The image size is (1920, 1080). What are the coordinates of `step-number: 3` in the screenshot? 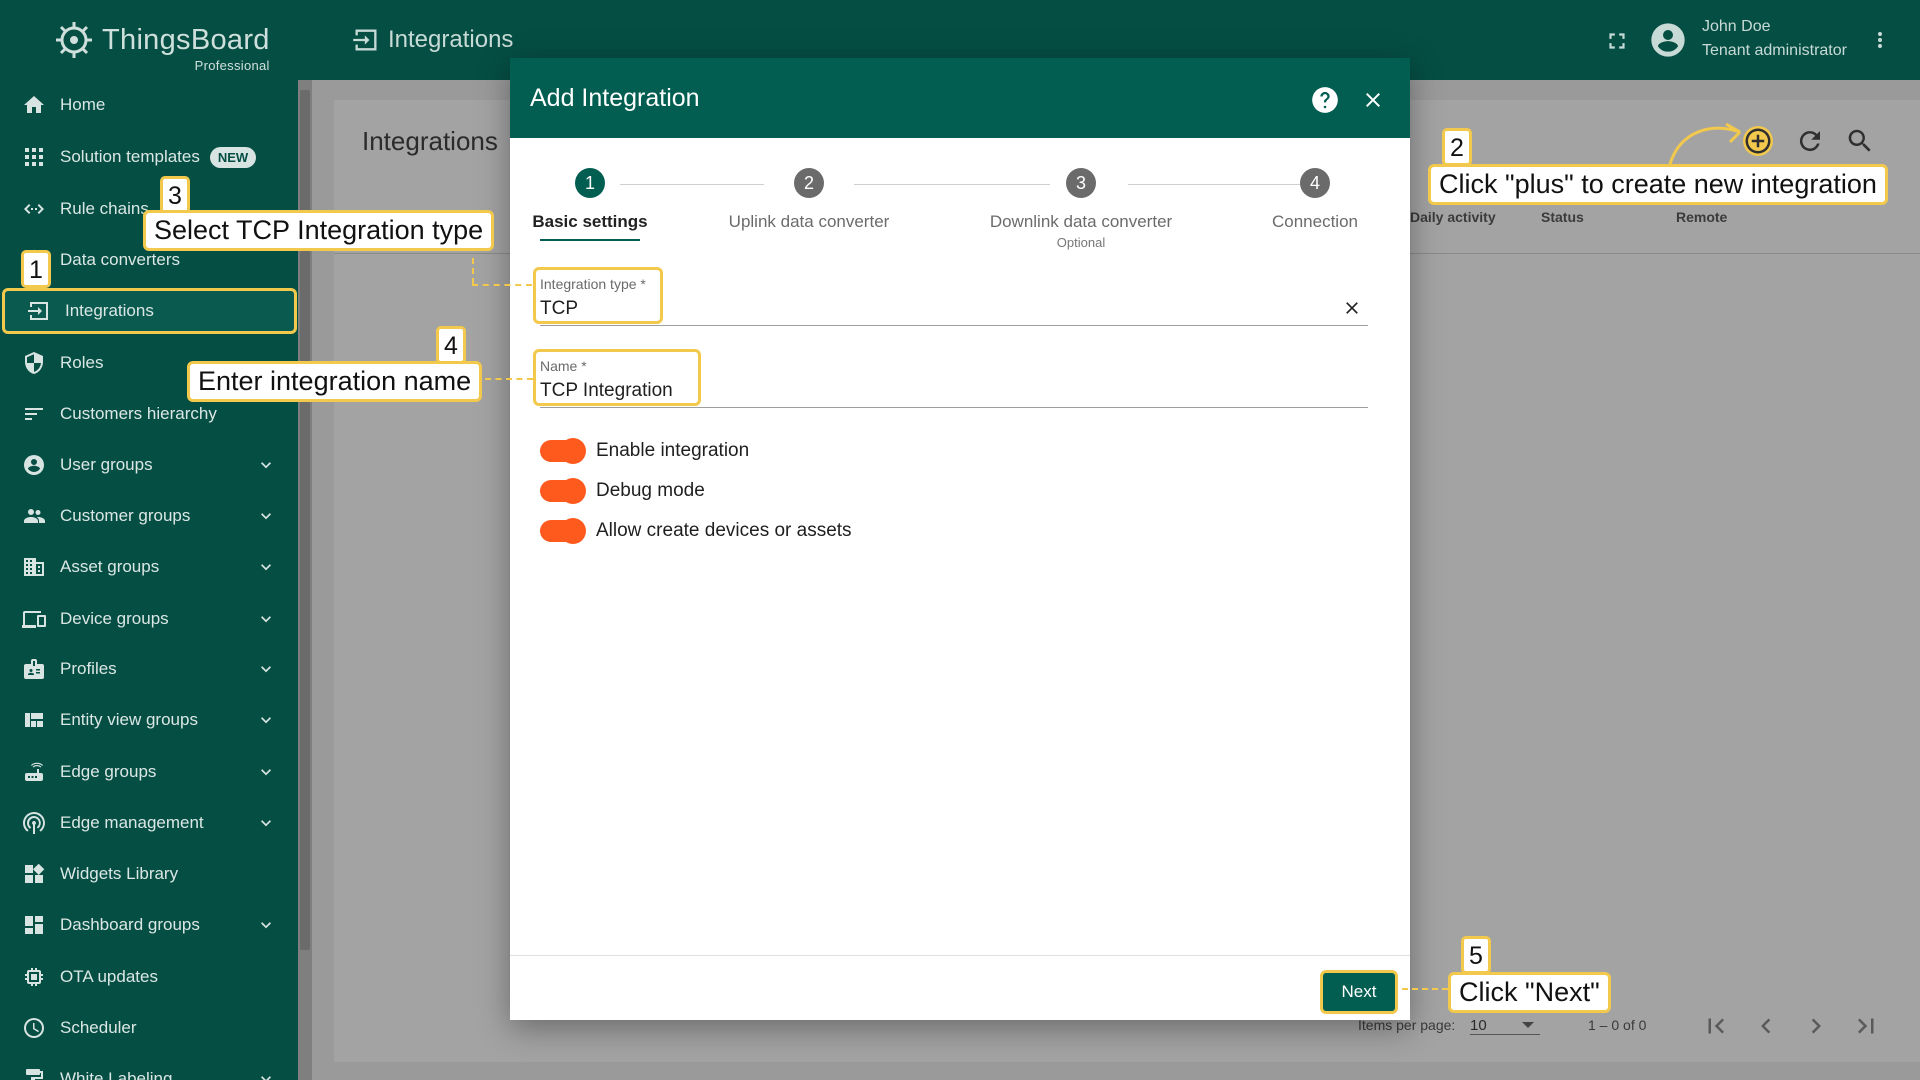 It's located at (1081, 183).